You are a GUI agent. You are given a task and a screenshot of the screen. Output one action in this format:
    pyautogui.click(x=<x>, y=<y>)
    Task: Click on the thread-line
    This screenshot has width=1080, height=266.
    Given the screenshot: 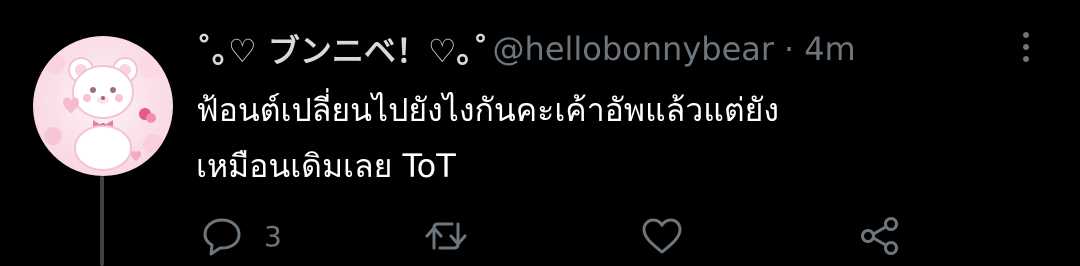 What is the action you would take?
    pyautogui.click(x=102, y=221)
    